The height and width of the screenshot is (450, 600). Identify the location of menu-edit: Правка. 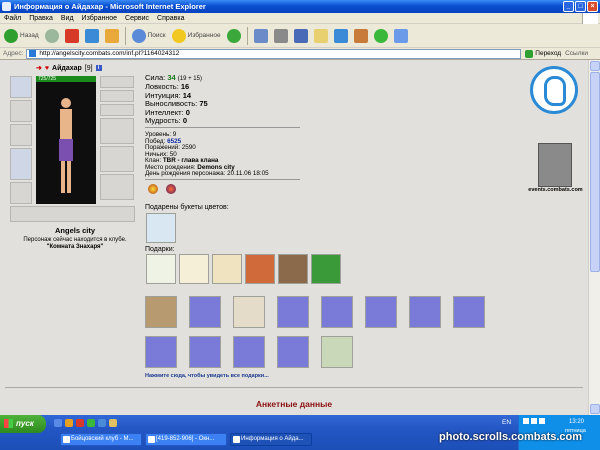
(41, 18).